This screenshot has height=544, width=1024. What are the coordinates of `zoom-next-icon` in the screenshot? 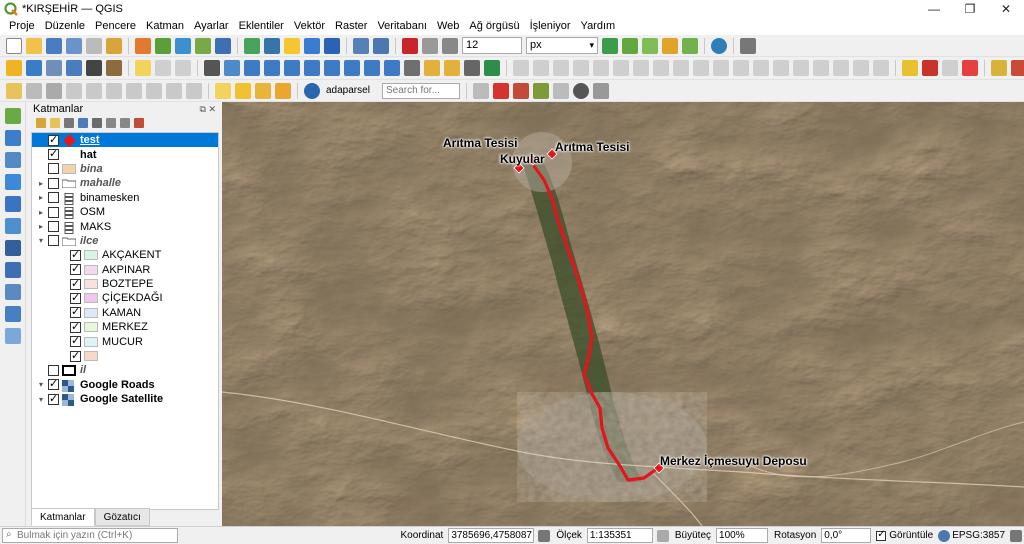 It's located at (392, 68).